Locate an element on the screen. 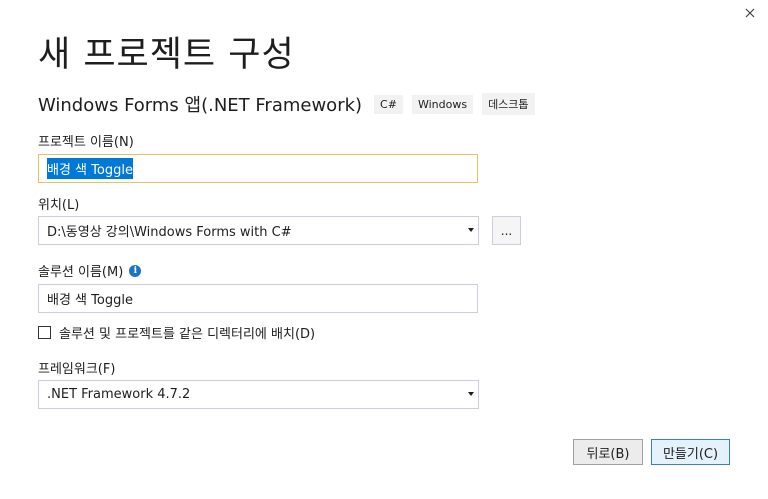 The height and width of the screenshot is (499, 768). close-icon is located at coordinates (750, 13).